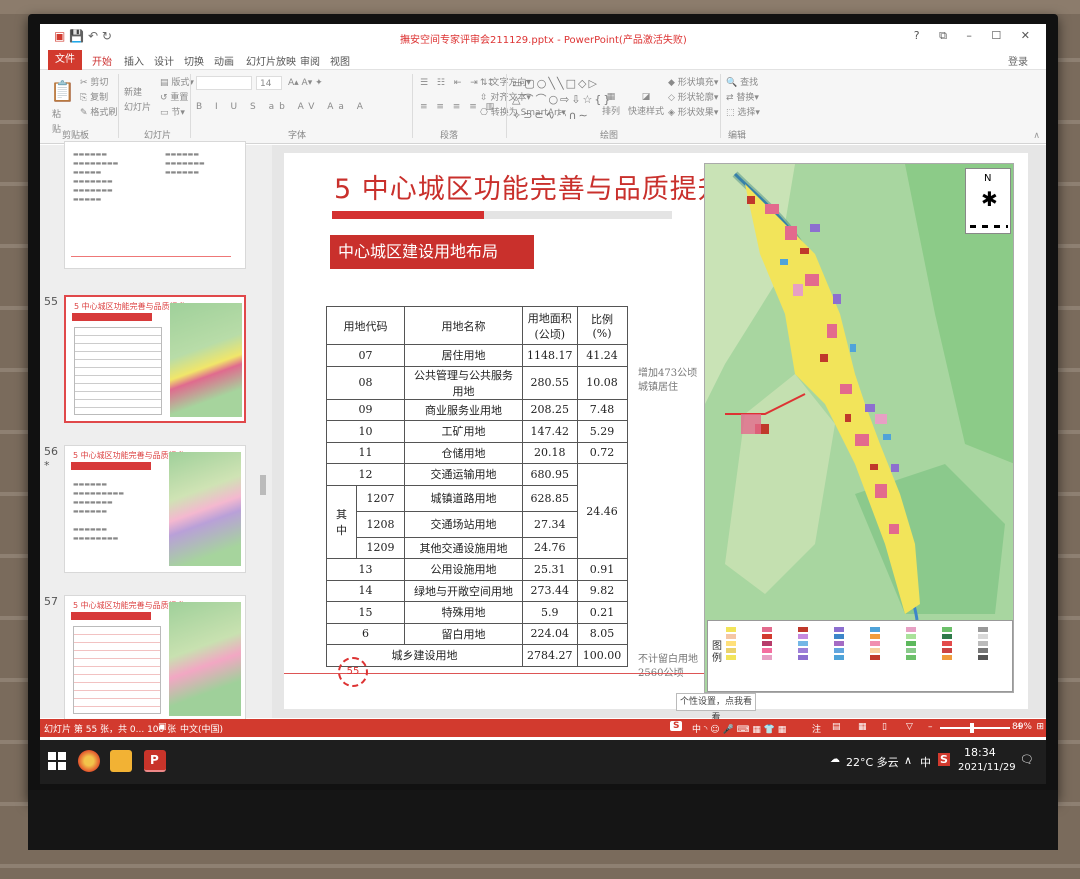 This screenshot has width=1080, height=879. What do you see at coordinates (739, 728) in the screenshot?
I see `ime-toolbar: 中 ◝ ☺ 🎤 ⌨ ▦ 👕 ▦` at bounding box center [739, 728].